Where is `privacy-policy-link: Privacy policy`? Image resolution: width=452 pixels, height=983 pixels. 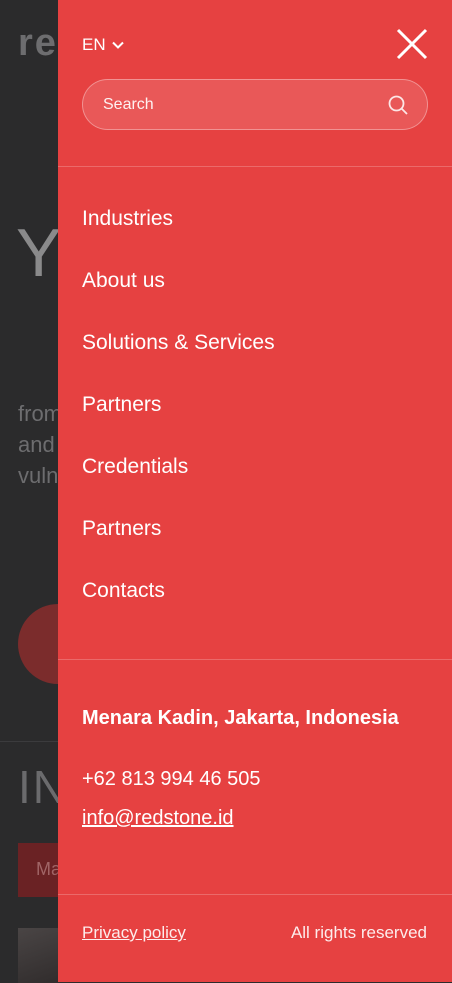
privacy-policy-link: Privacy policy is located at coordinates (134, 933).